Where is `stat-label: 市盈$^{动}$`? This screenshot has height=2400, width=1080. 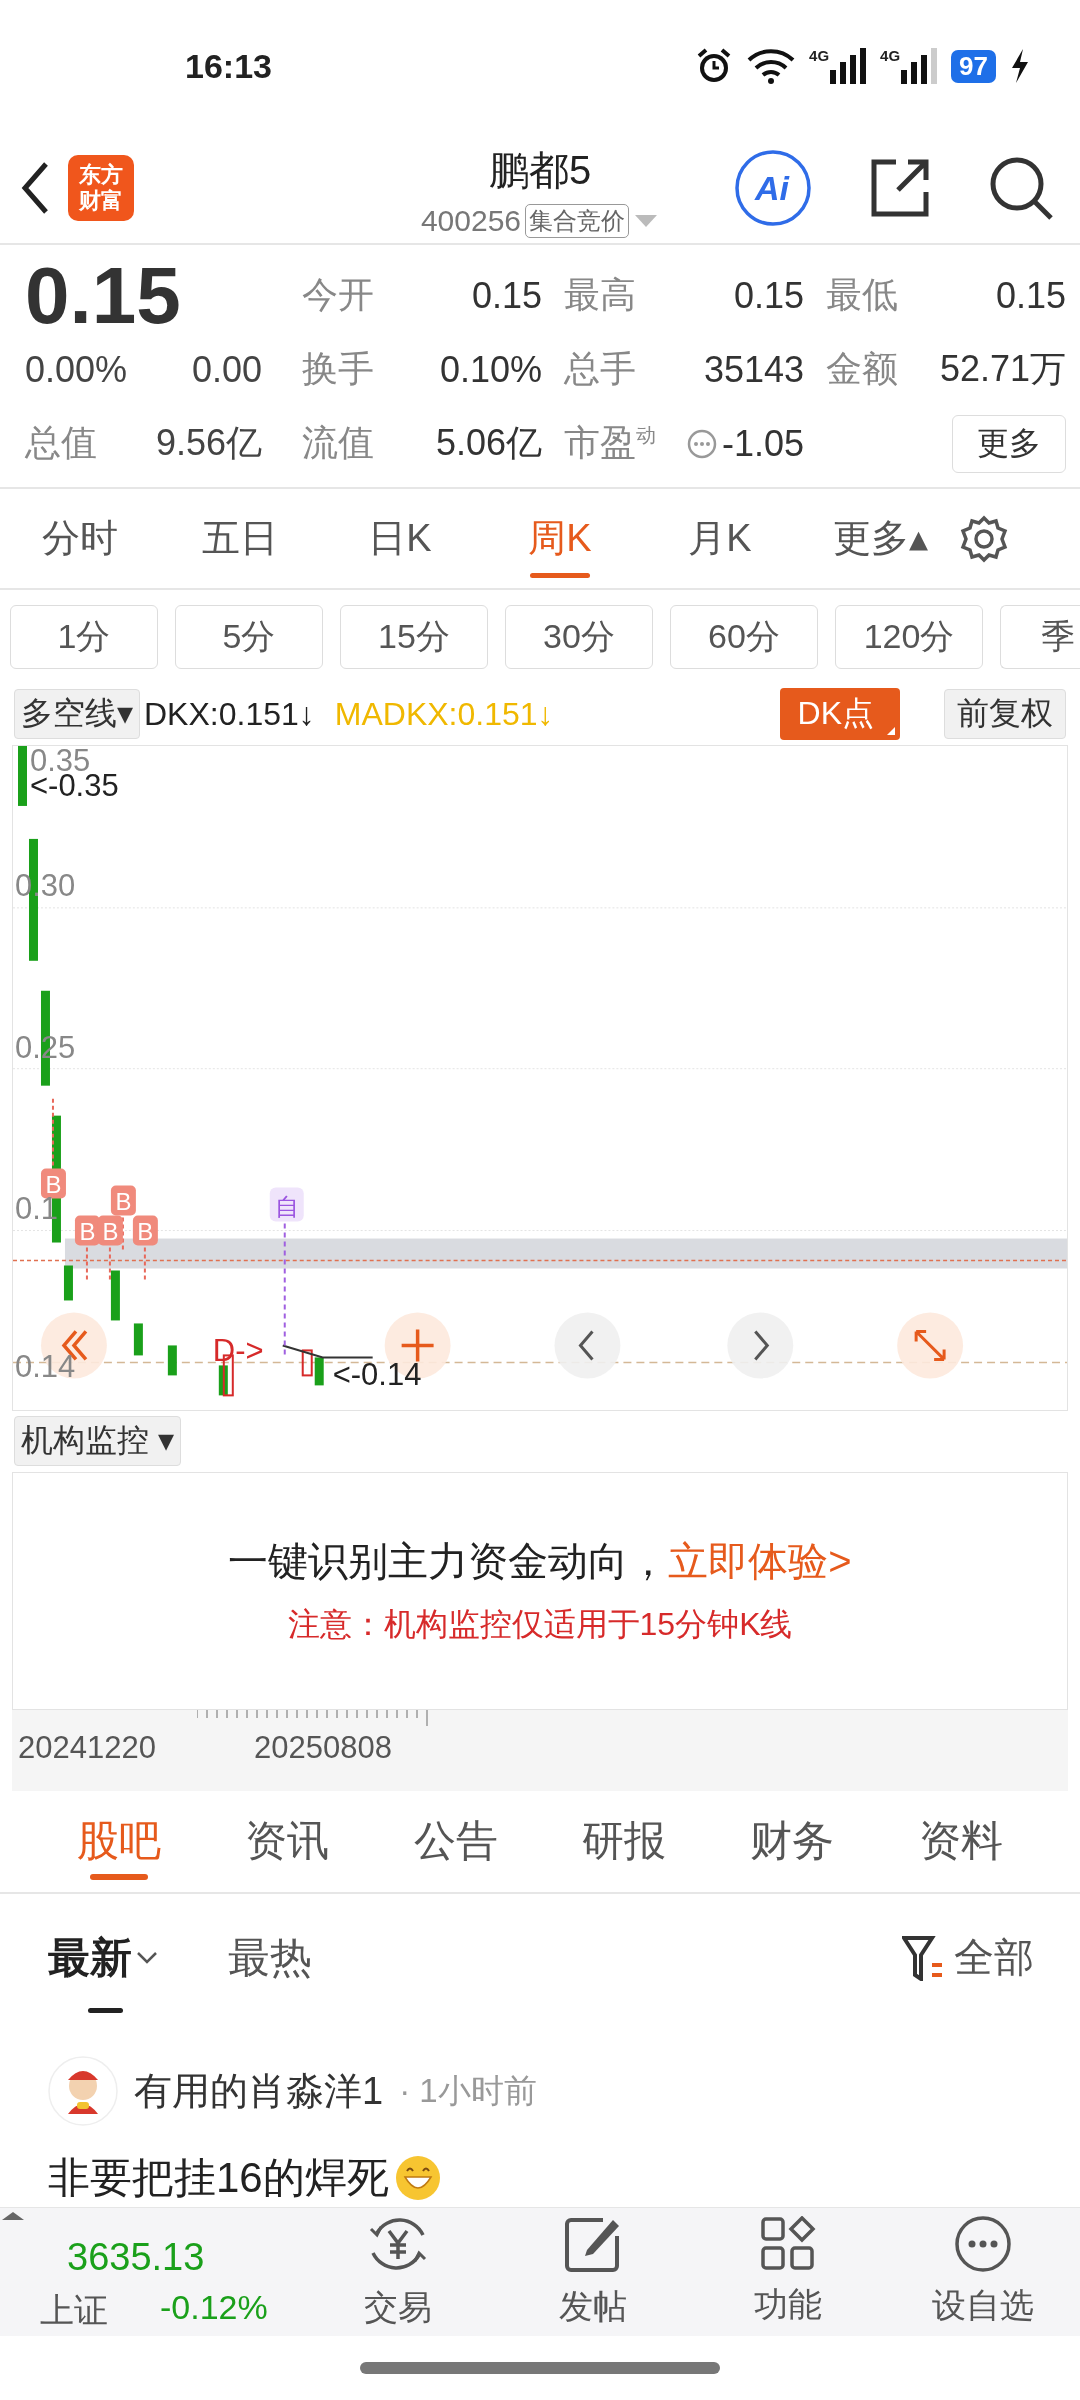
stat-label: 市盈$^{动}$ is located at coordinates (610, 443).